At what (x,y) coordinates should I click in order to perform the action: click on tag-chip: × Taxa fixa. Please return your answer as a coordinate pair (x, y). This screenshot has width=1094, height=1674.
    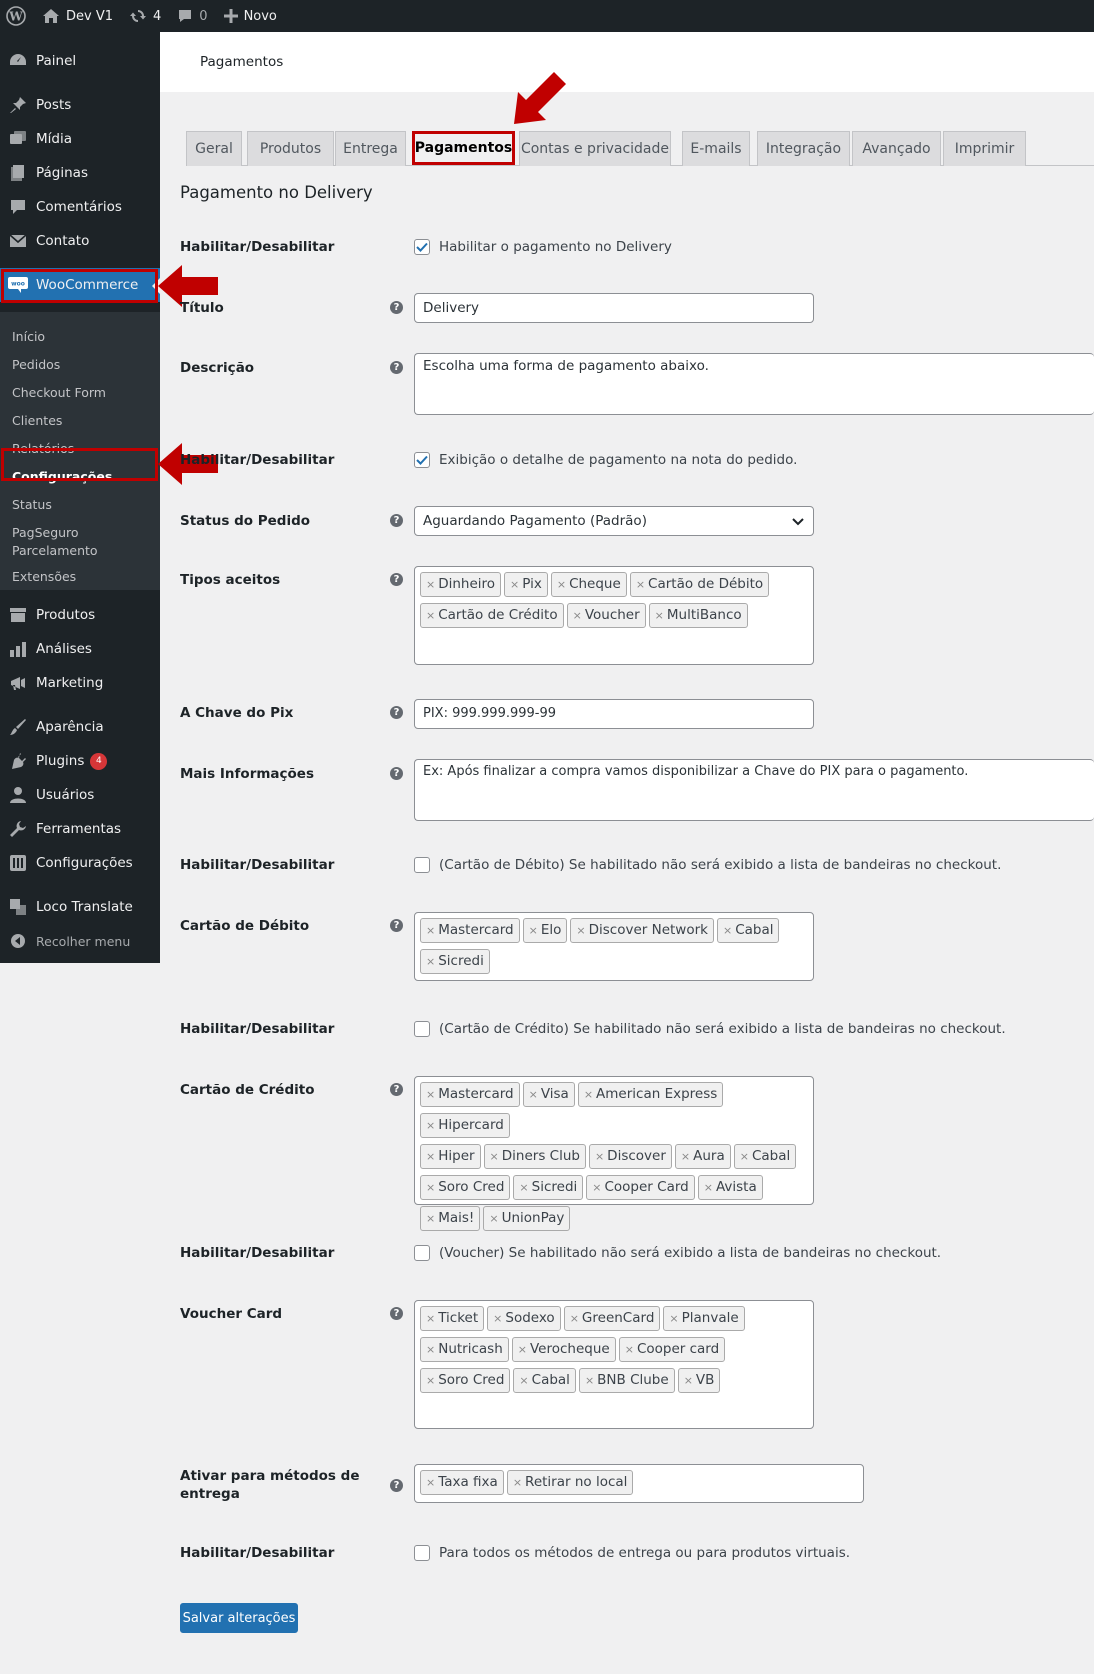
    Looking at the image, I should click on (462, 1482).